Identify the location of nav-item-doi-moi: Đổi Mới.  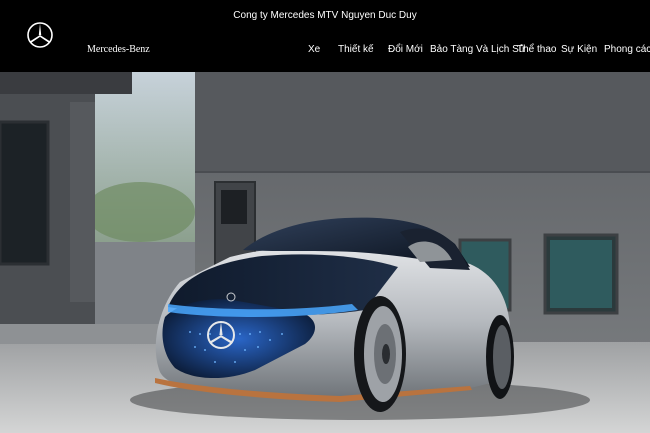
(405, 49).